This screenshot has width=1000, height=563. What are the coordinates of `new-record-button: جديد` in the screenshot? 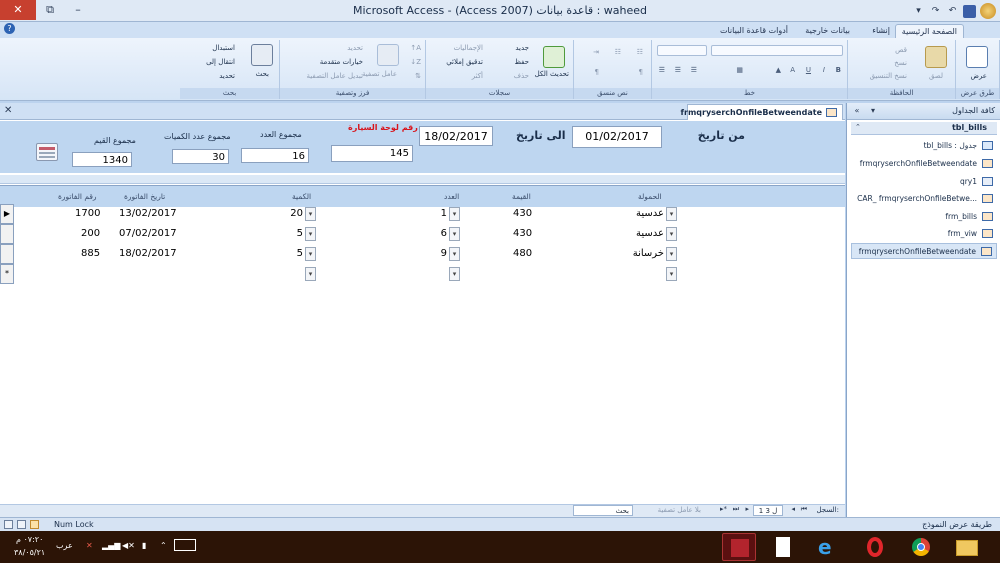 It's located at (522, 48).